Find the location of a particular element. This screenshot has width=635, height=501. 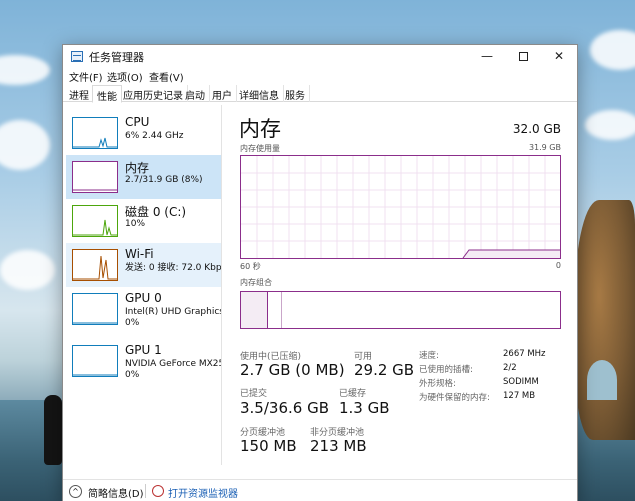

sidebar-item-title: Wi-Fi is located at coordinates (139, 254).